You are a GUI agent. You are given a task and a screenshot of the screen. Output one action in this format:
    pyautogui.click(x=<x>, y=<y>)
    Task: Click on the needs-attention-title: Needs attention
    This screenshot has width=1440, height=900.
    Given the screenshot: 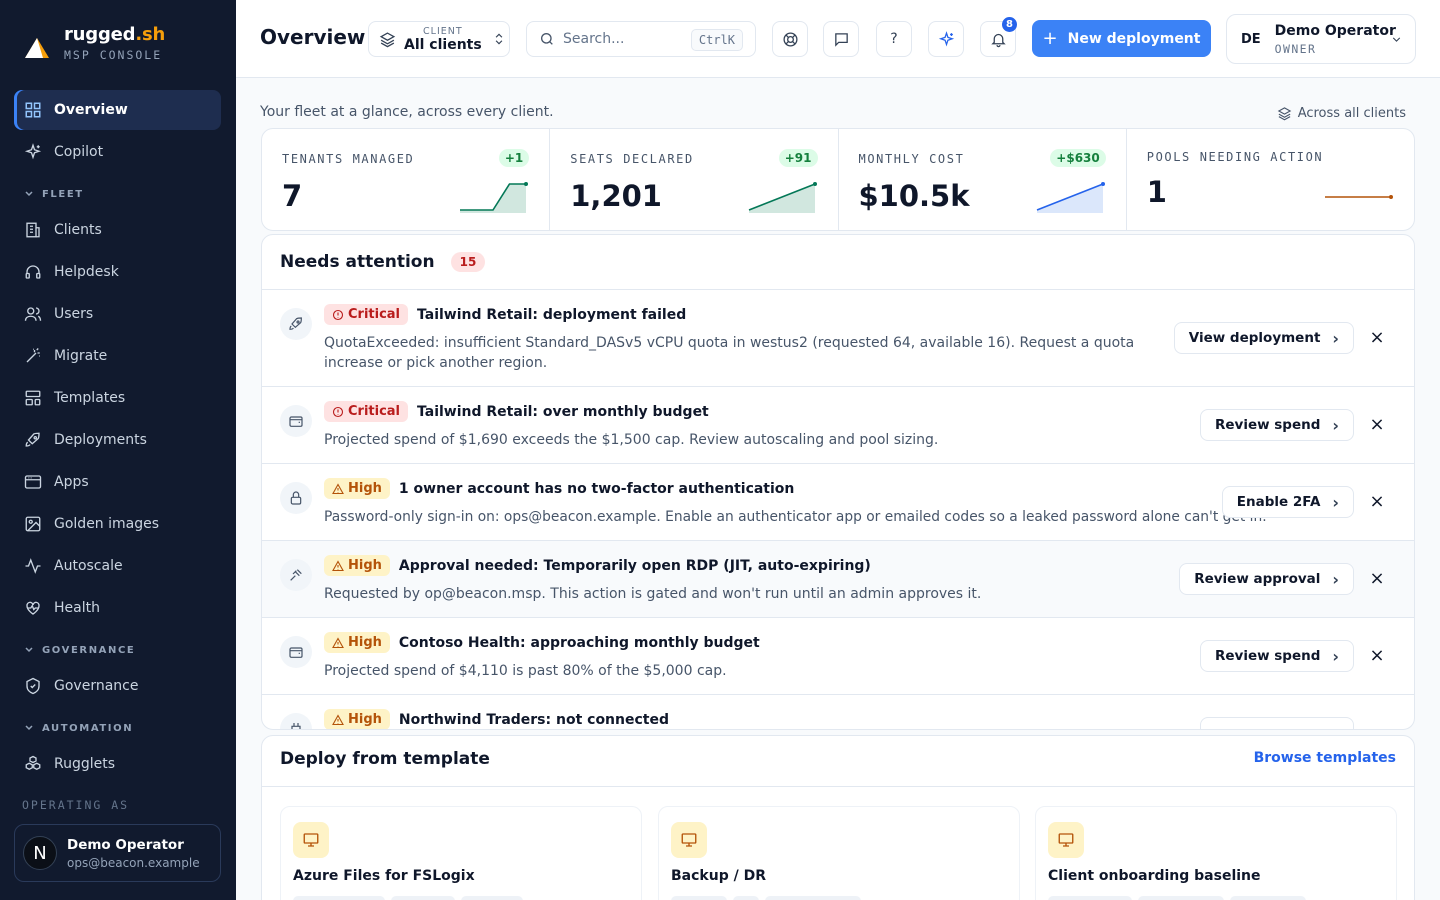 What is the action you would take?
    pyautogui.click(x=357, y=262)
    